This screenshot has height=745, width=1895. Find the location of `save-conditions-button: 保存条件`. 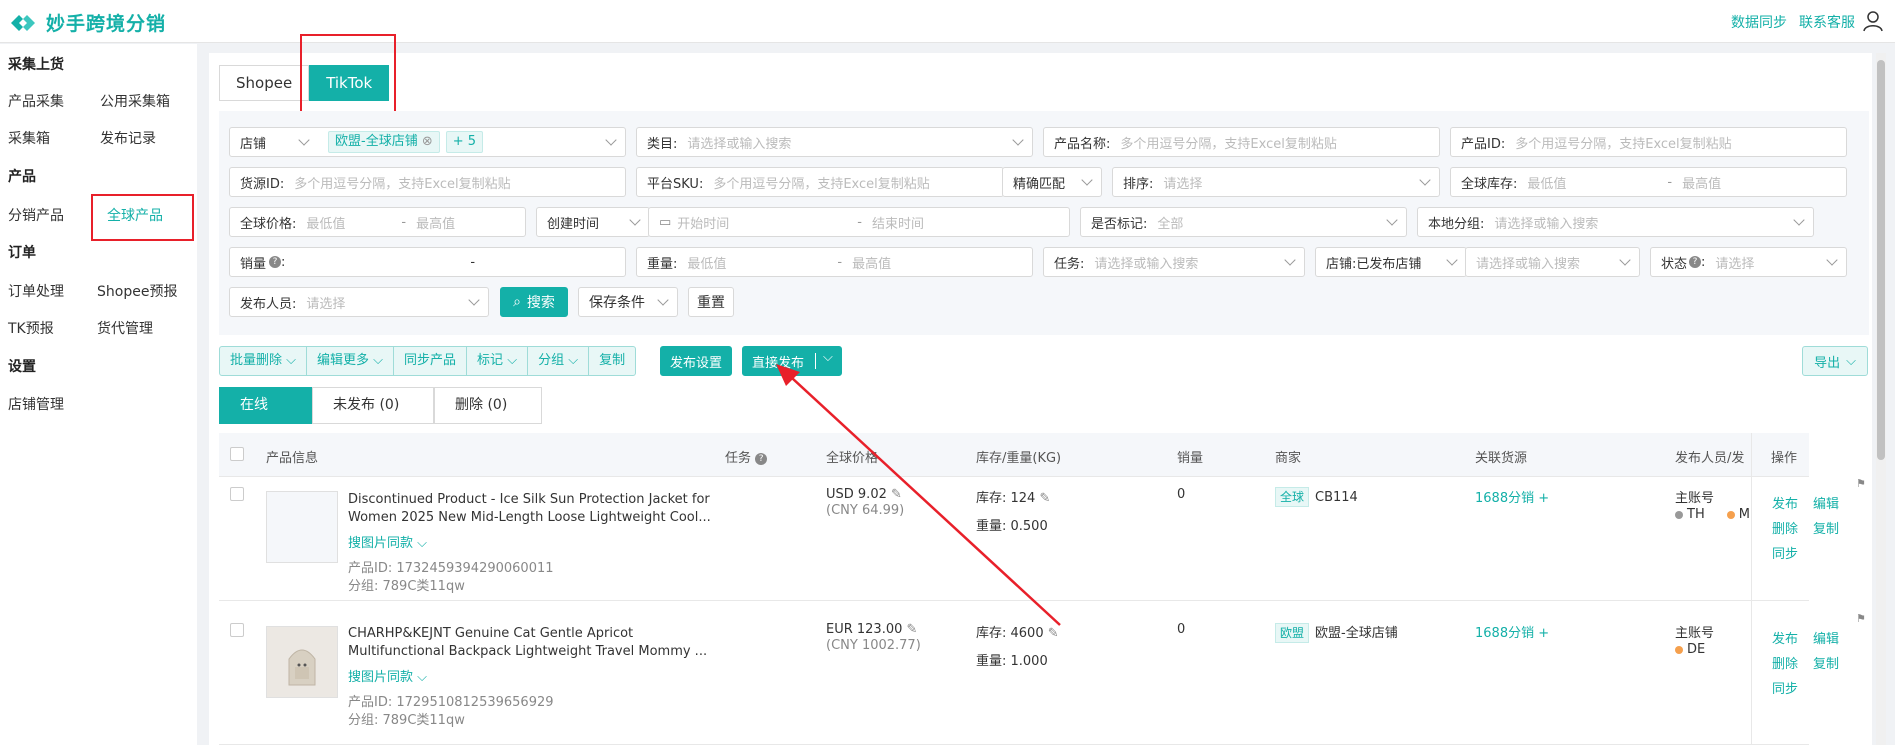

save-conditions-button: 保存条件 is located at coordinates (628, 302).